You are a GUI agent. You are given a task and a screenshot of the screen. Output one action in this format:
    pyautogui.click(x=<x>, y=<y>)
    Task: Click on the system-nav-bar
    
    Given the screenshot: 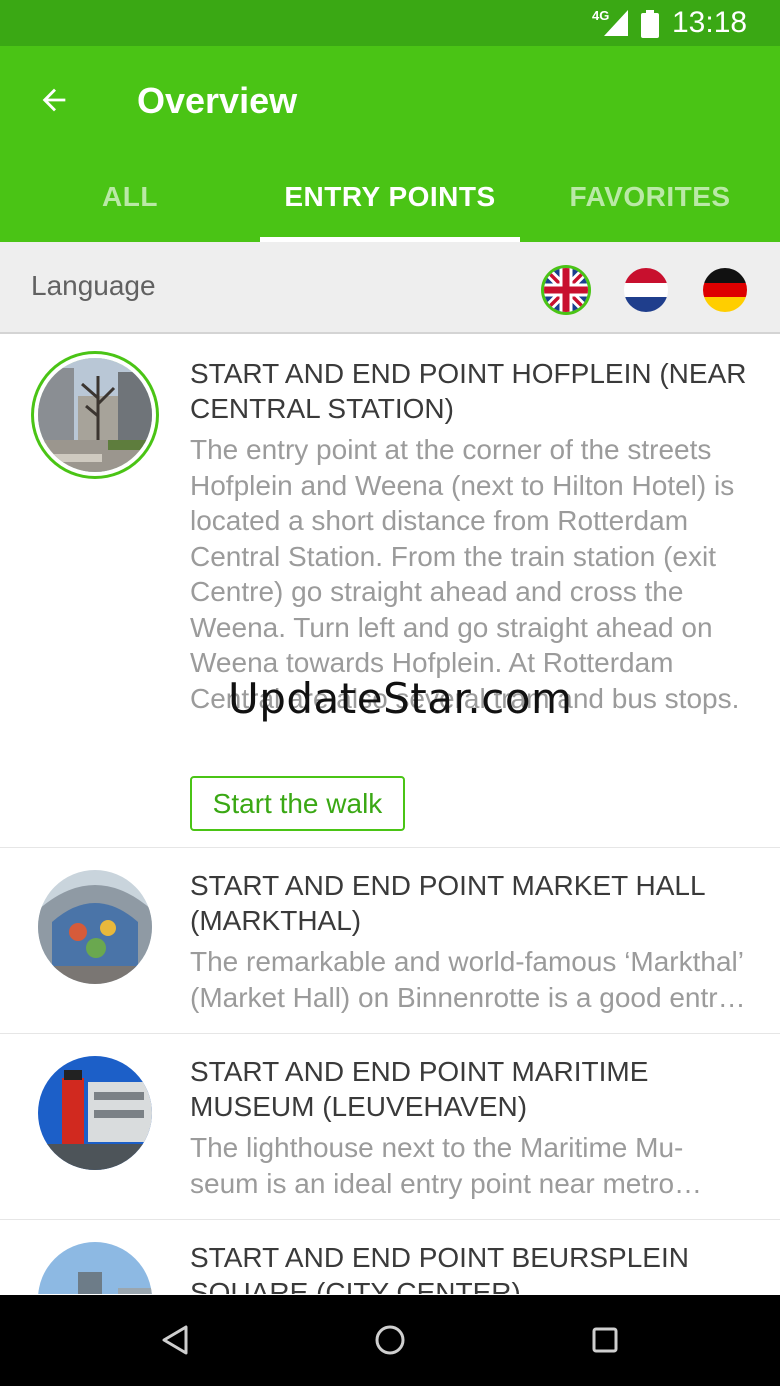 What is the action you would take?
    pyautogui.click(x=390, y=1340)
    